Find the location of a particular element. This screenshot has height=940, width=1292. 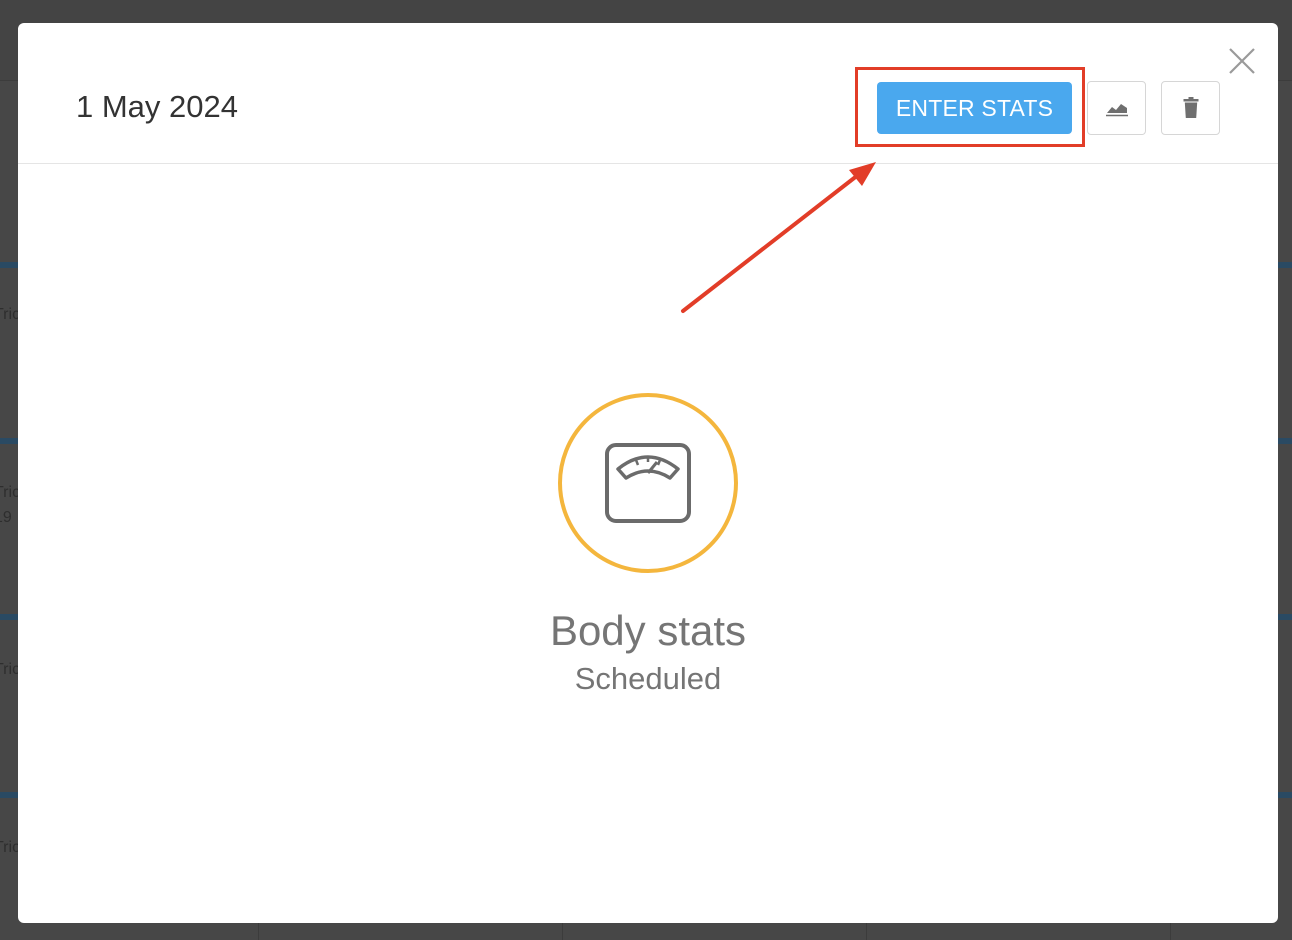

scale-icon is located at coordinates (648, 483).